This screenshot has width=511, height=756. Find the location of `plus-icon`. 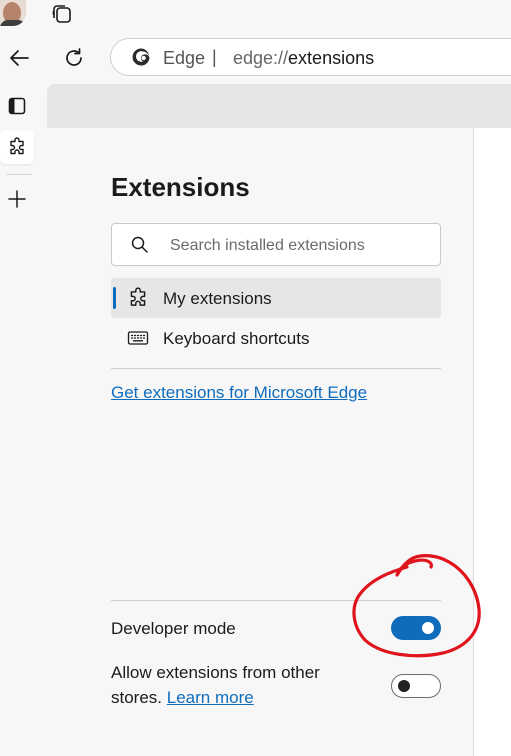

plus-icon is located at coordinates (17, 199).